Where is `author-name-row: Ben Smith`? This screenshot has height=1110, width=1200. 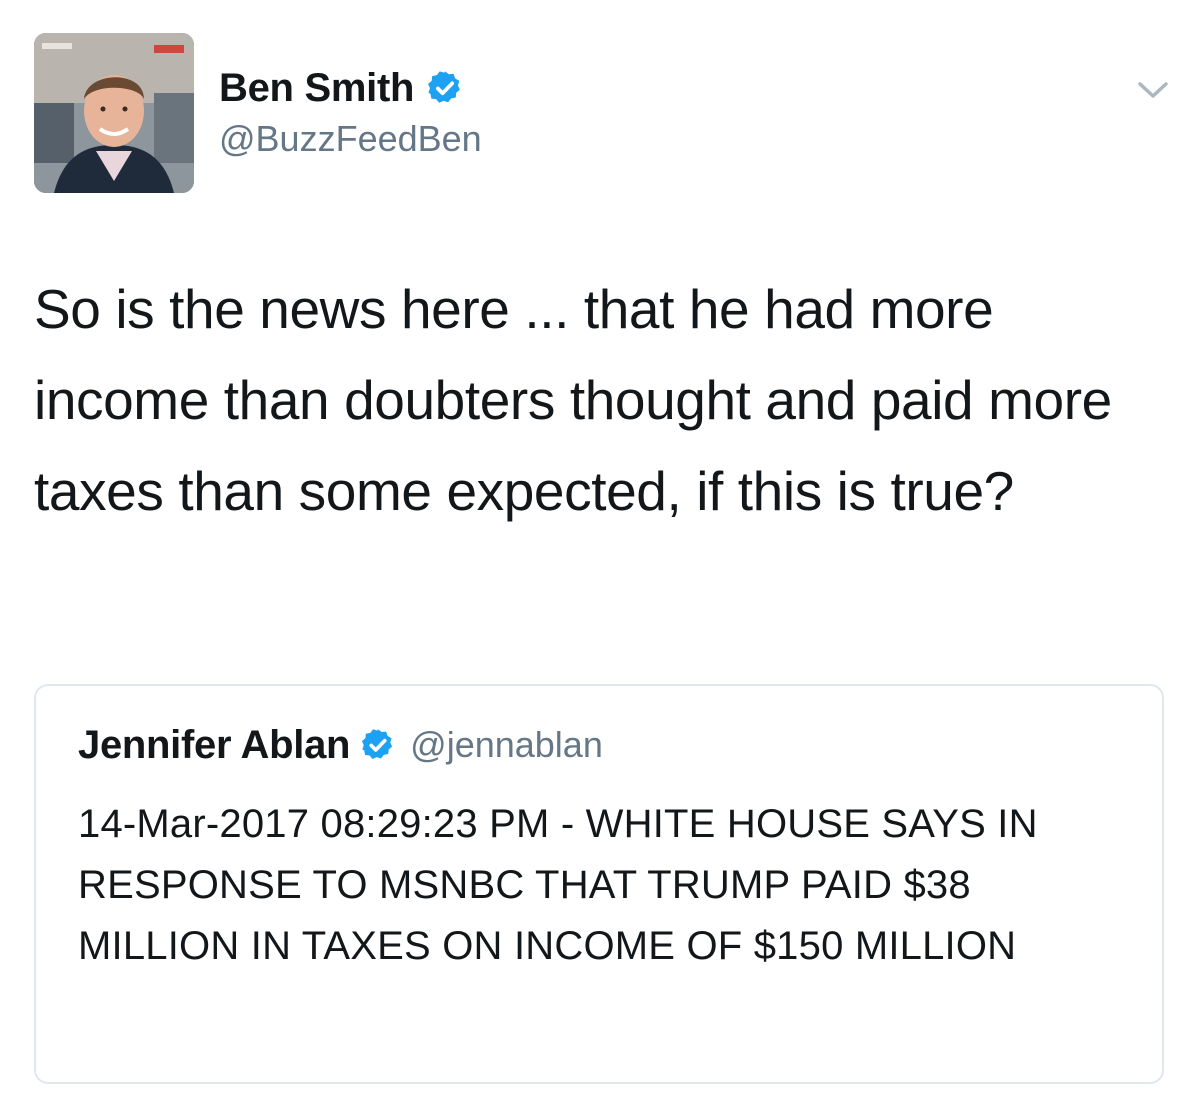
author-name-row: Ben Smith is located at coordinates (341, 88).